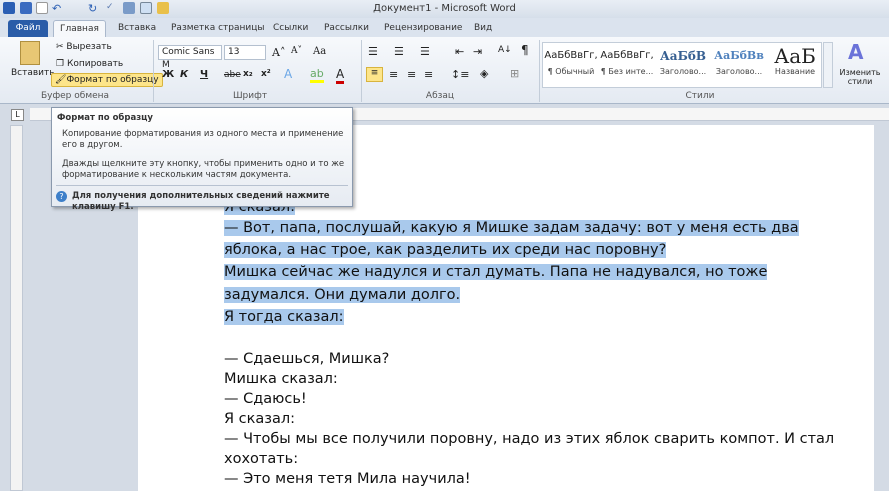 This screenshot has height=491, width=889. What do you see at coordinates (204, 74) in the screenshot?
I see `underline-button: Ч` at bounding box center [204, 74].